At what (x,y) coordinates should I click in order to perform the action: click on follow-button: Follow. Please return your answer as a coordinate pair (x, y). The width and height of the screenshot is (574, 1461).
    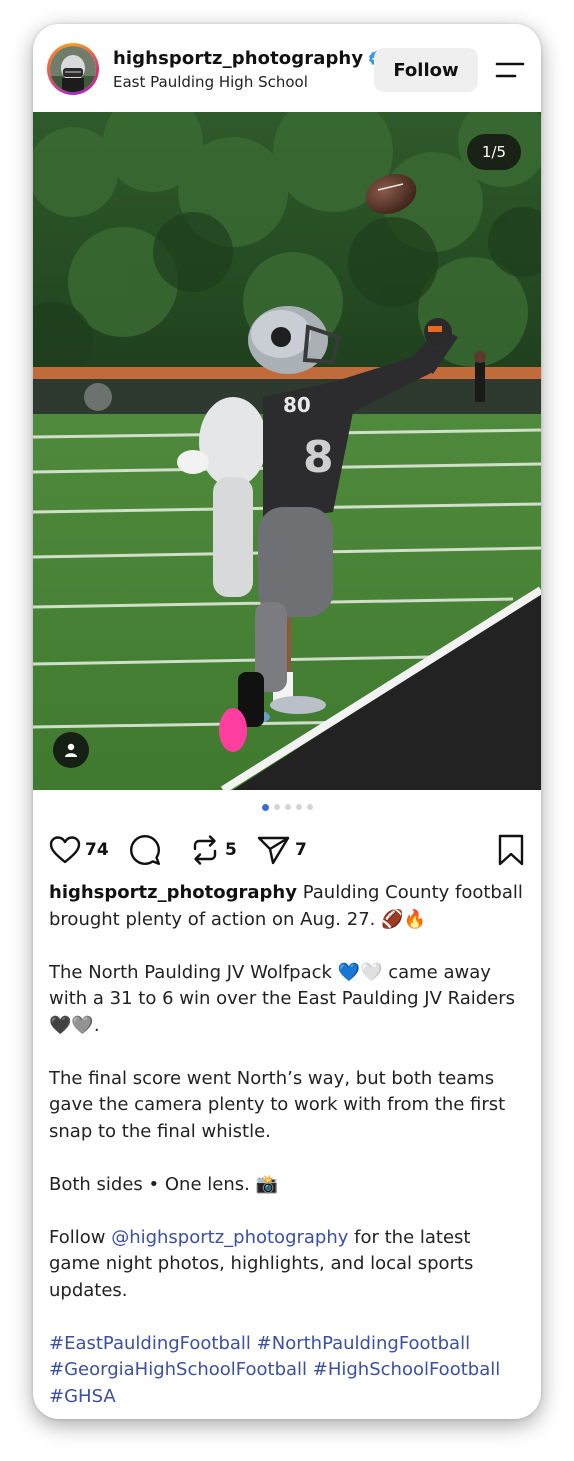
    Looking at the image, I should click on (426, 70).